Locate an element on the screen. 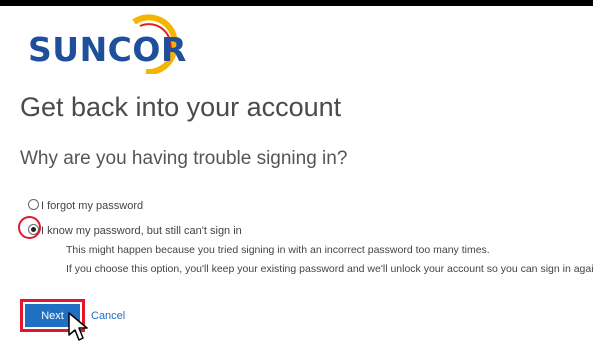 The image size is (593, 347). suncor-logo: SUNCOR is located at coordinates (112, 42).